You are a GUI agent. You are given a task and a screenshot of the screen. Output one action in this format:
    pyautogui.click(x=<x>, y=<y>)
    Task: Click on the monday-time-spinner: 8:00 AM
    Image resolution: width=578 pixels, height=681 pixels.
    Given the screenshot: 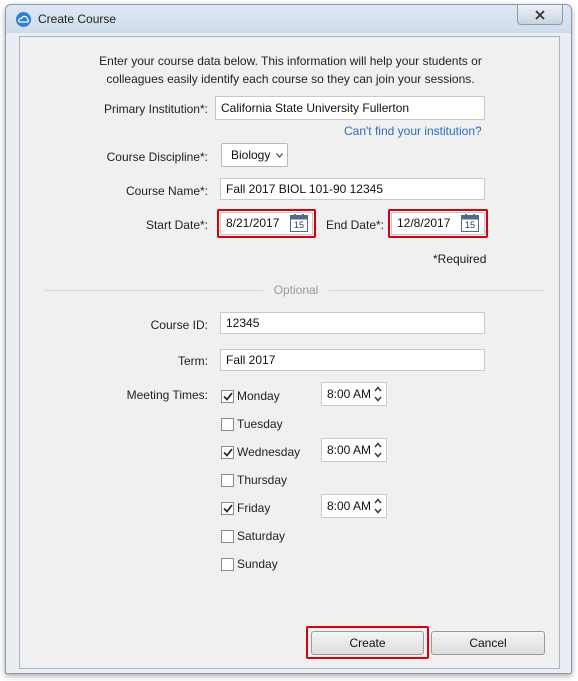 What is the action you would take?
    pyautogui.click(x=354, y=394)
    